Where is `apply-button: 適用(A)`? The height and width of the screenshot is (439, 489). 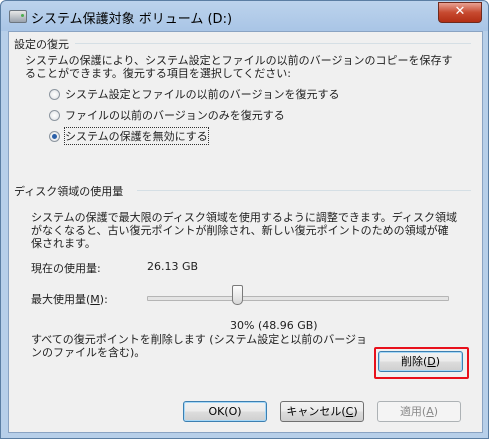 apply-button: 適用(A) is located at coordinates (419, 411).